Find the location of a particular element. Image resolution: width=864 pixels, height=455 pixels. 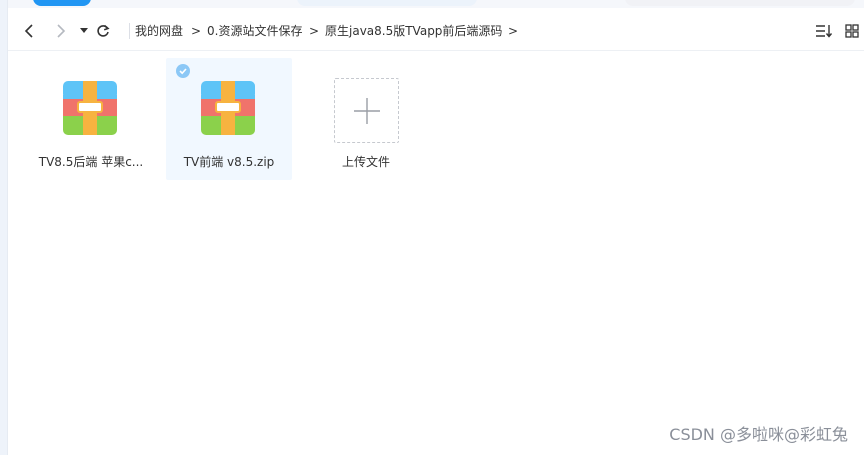

refresh-button is located at coordinates (103, 31).